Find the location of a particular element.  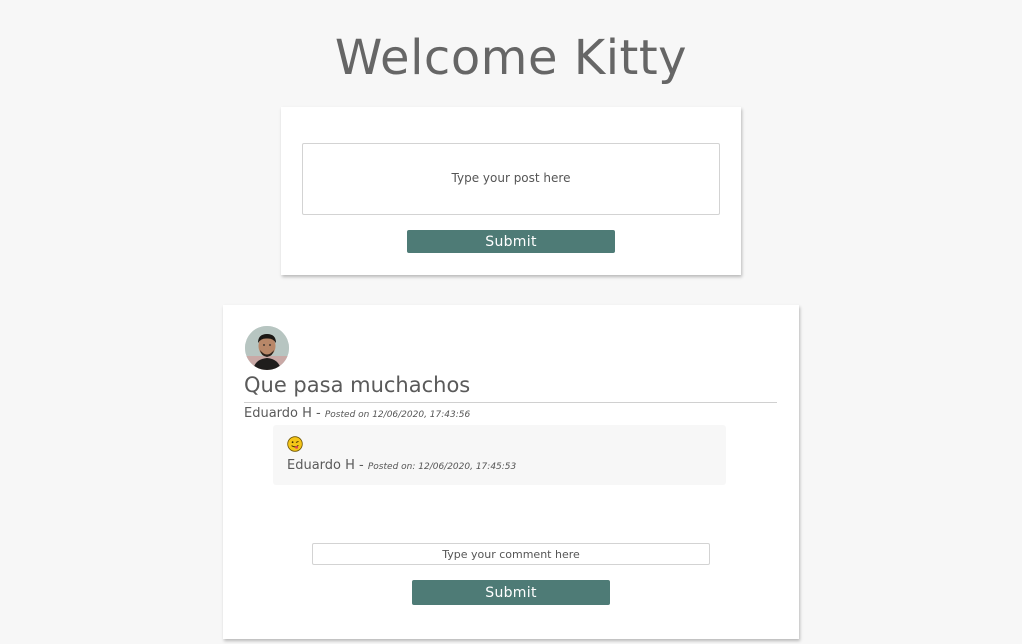

new-post-card: Submit is located at coordinates (511, 191).